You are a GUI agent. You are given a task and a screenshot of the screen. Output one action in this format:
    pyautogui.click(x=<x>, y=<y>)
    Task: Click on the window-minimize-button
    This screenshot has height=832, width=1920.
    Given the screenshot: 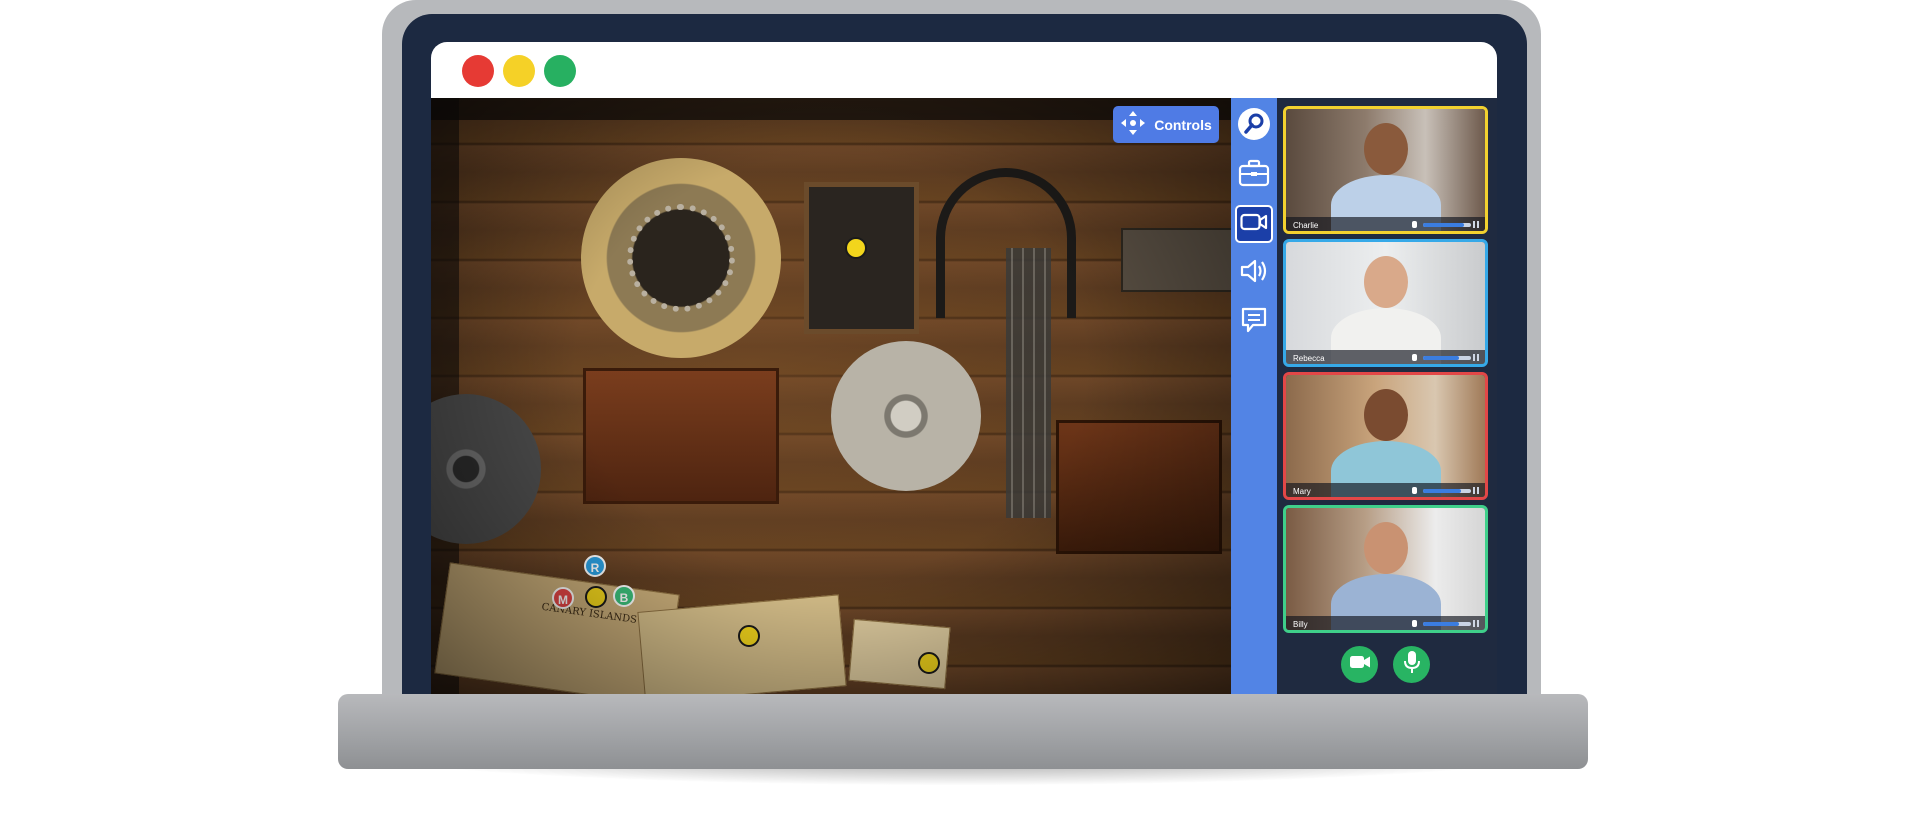 What is the action you would take?
    pyautogui.click(x=519, y=71)
    